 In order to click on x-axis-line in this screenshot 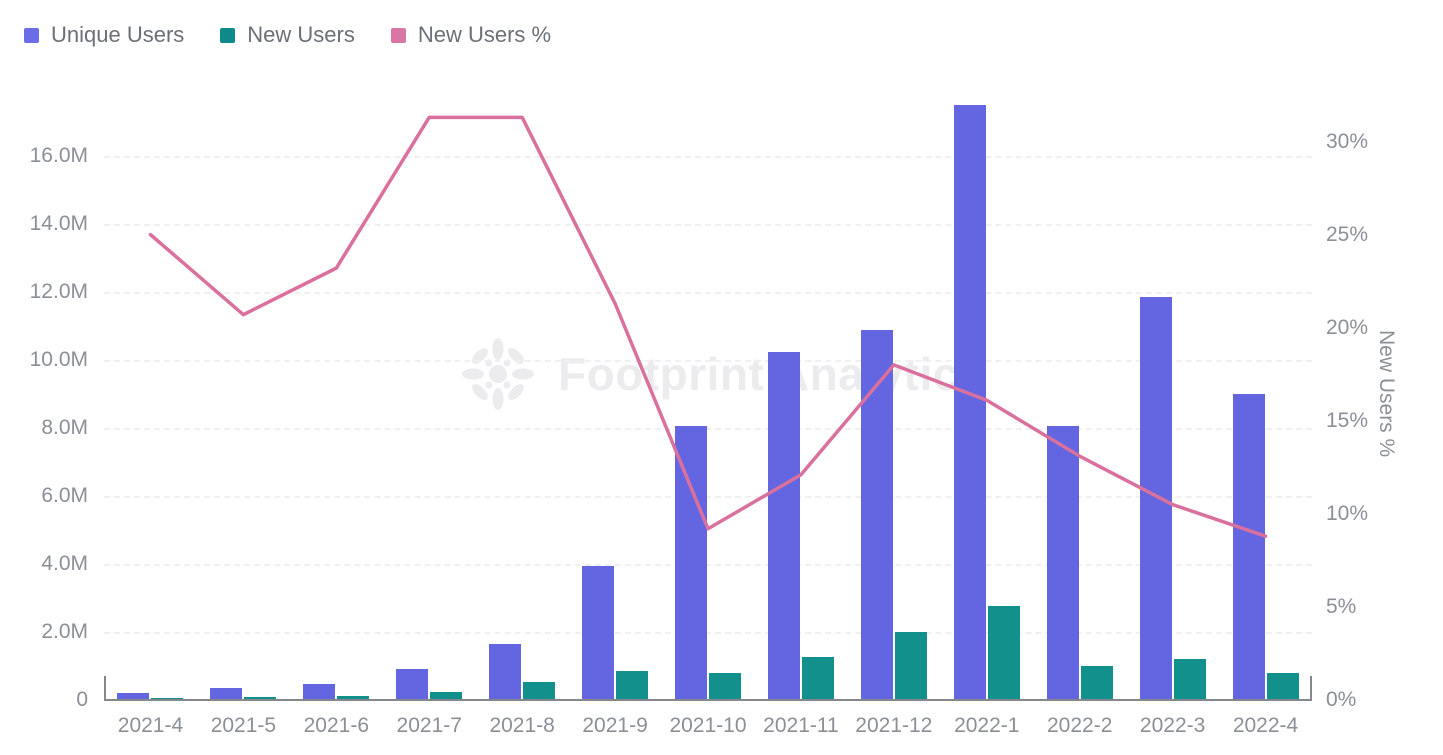, I will do `click(708, 700)`.